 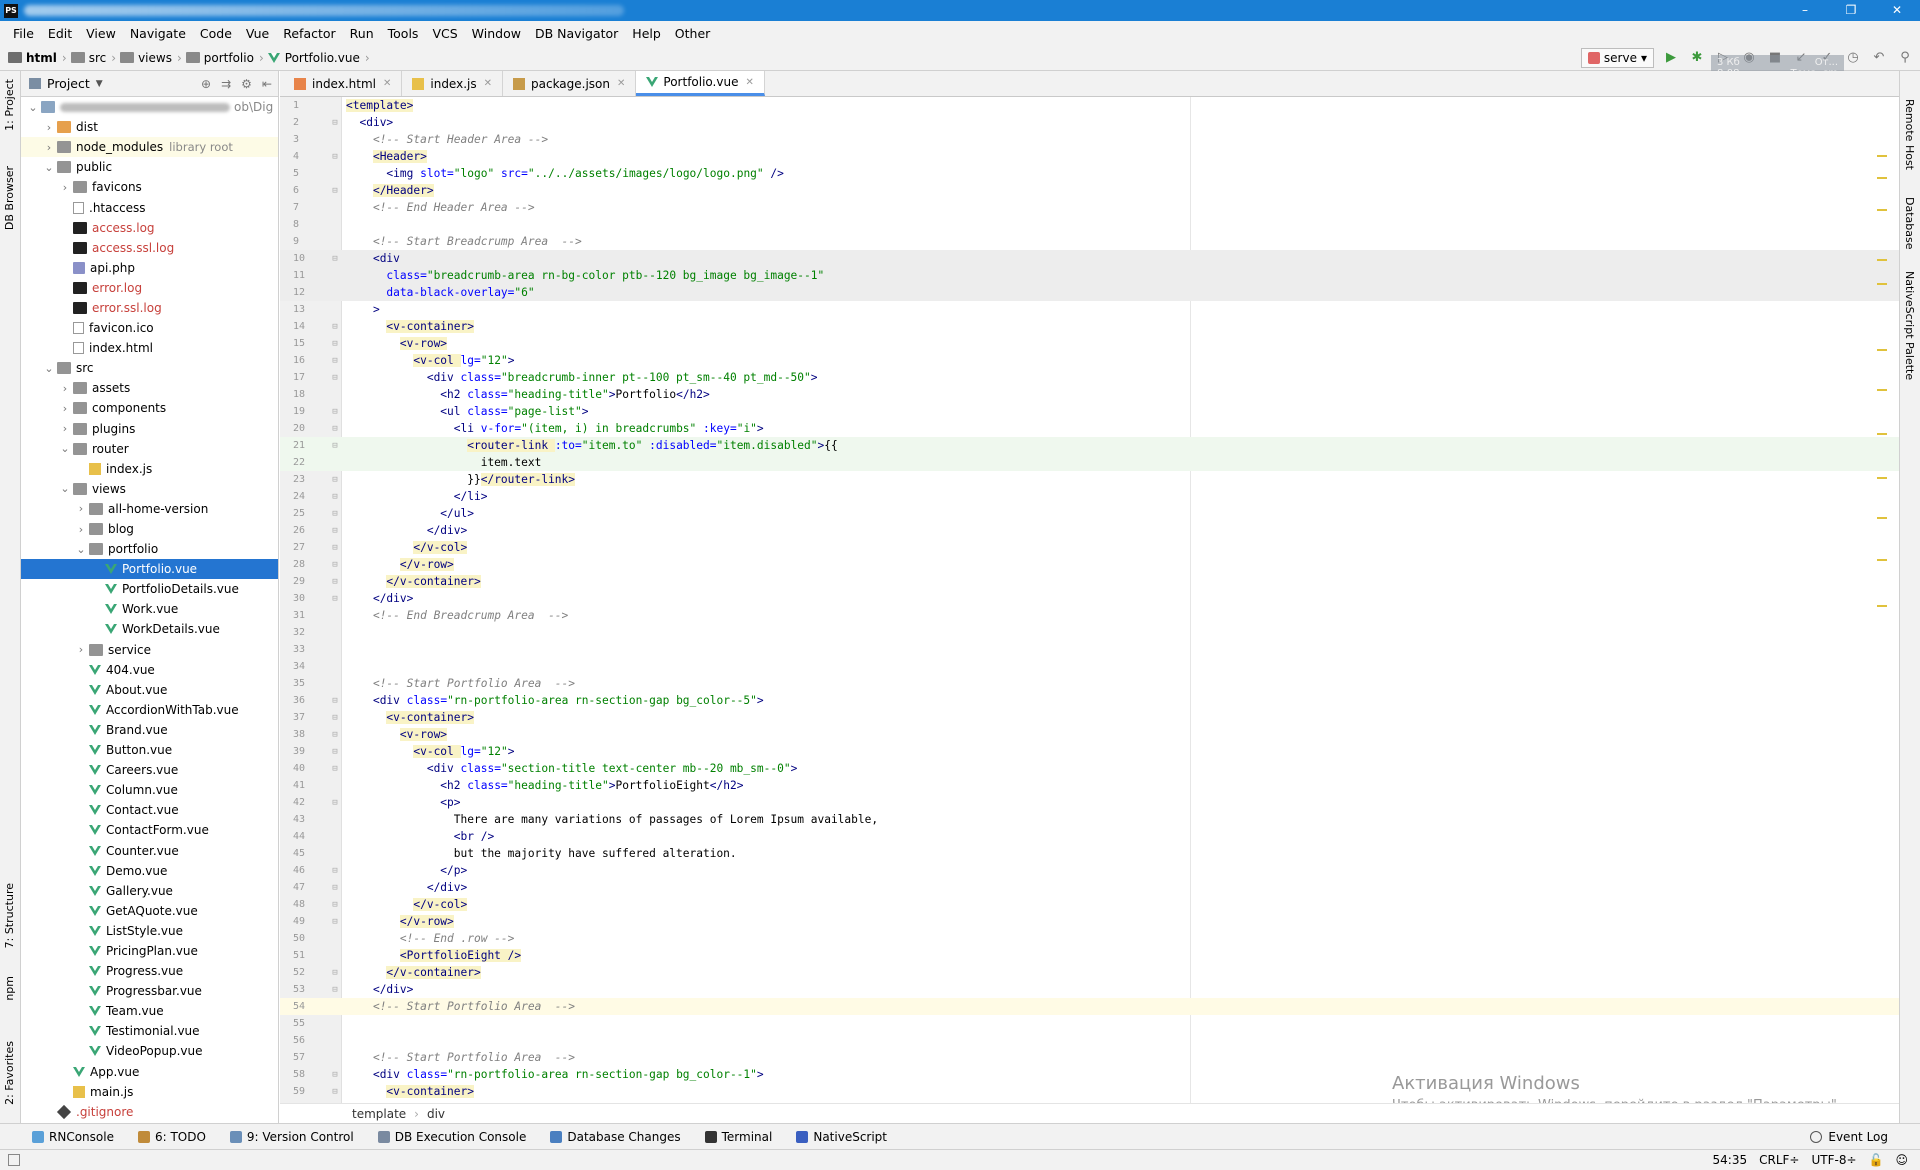 What do you see at coordinates (60, 33) in the screenshot?
I see `menu-edit: Edit` at bounding box center [60, 33].